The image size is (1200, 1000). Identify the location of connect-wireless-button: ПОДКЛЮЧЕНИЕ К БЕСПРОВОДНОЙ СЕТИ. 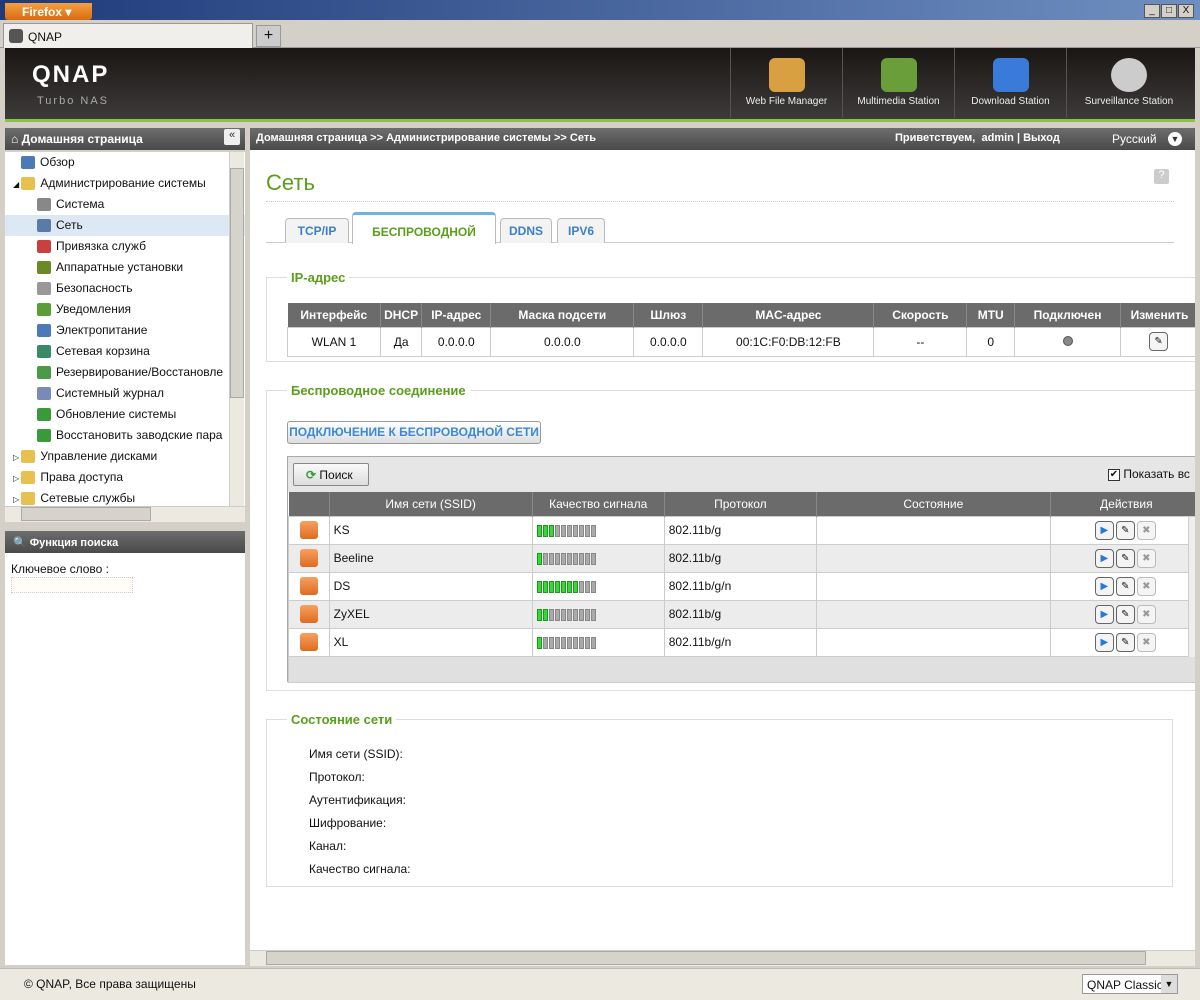
(414, 432).